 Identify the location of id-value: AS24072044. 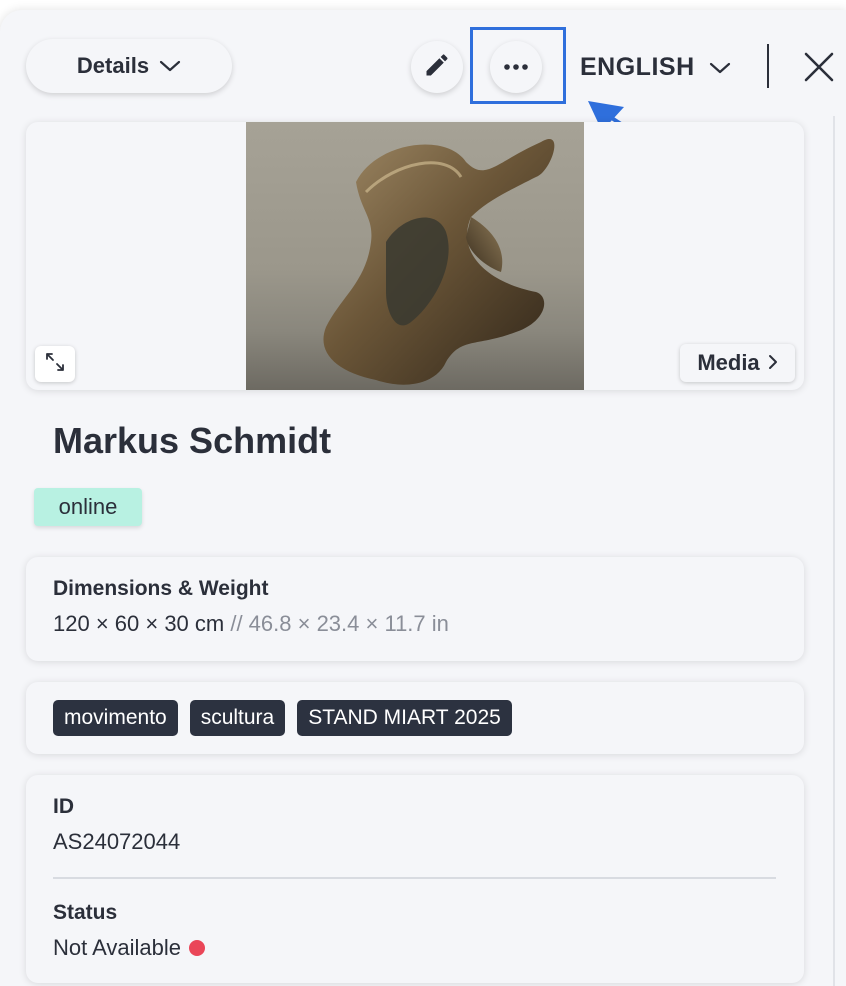
(117, 841).